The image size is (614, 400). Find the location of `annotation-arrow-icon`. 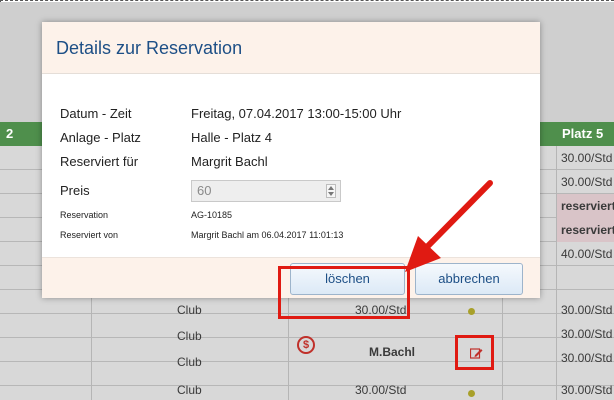

annotation-arrow-icon is located at coordinates (449, 226).